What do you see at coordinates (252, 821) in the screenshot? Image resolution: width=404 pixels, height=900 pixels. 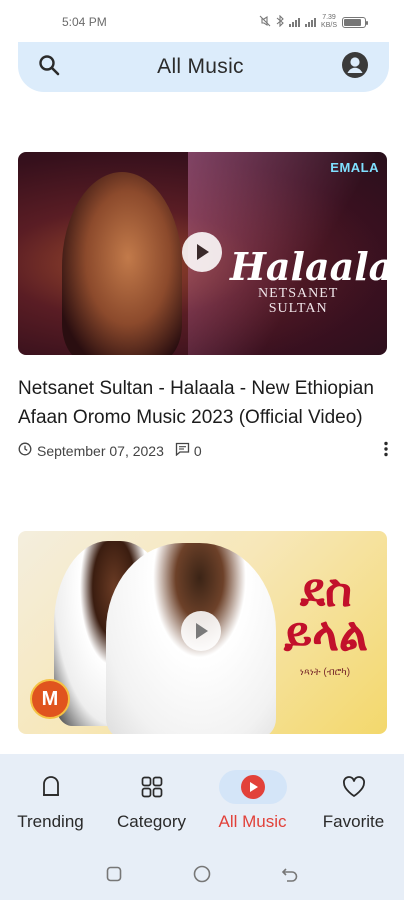 I see `nav-label: All Music` at bounding box center [252, 821].